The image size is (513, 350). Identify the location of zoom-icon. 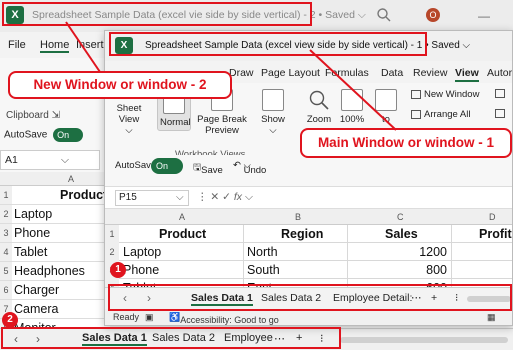
(319, 100).